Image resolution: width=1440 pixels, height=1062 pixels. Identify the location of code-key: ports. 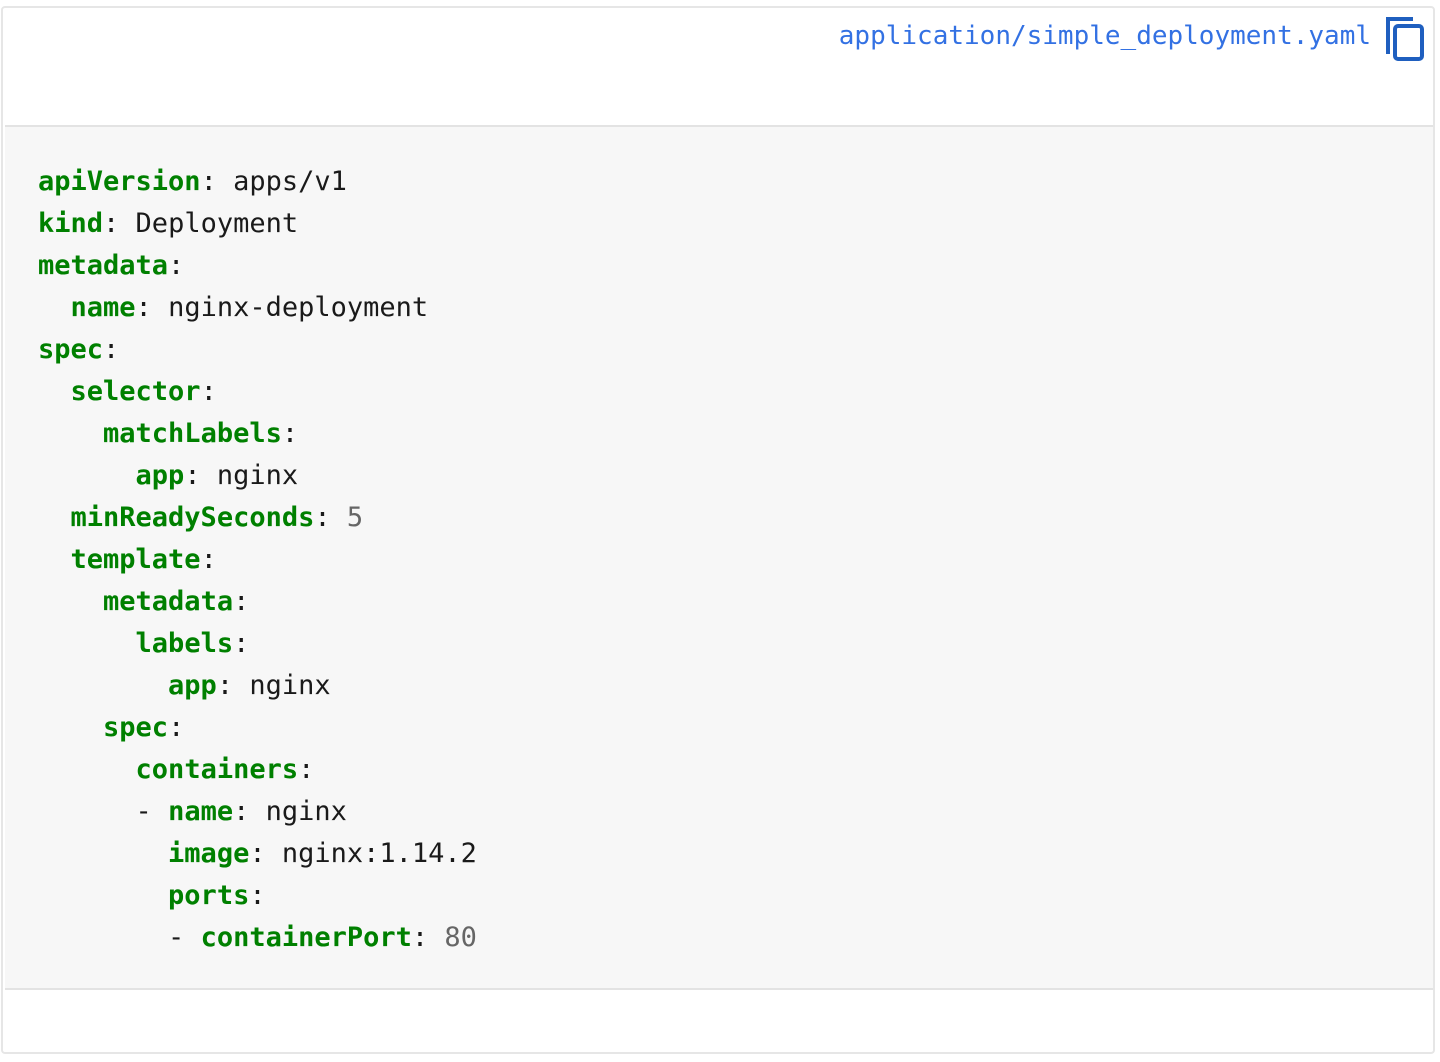
(209, 895).